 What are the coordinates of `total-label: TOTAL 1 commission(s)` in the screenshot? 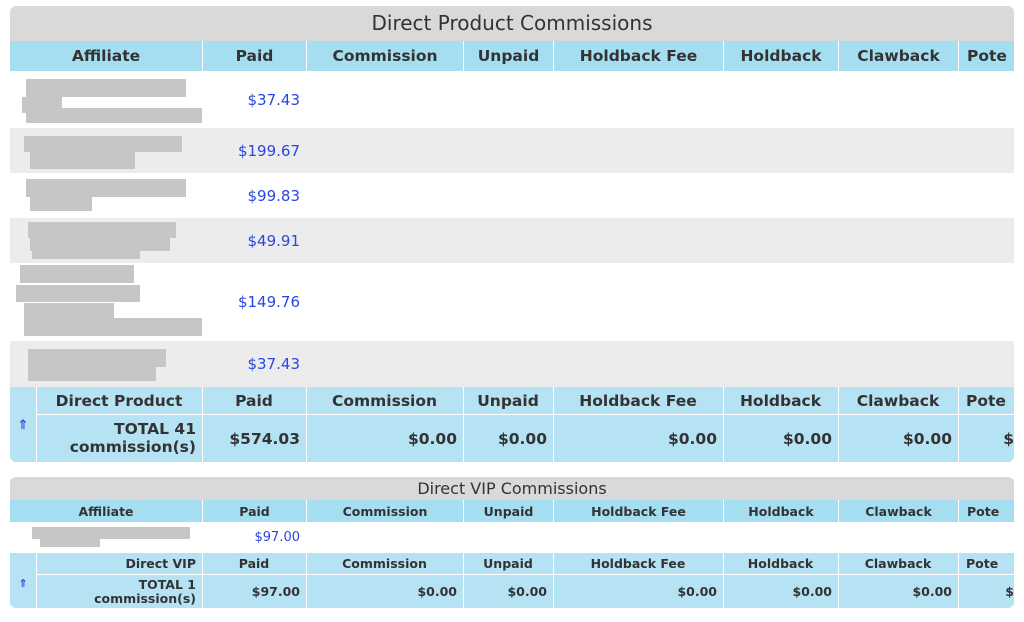 It's located at (145, 591).